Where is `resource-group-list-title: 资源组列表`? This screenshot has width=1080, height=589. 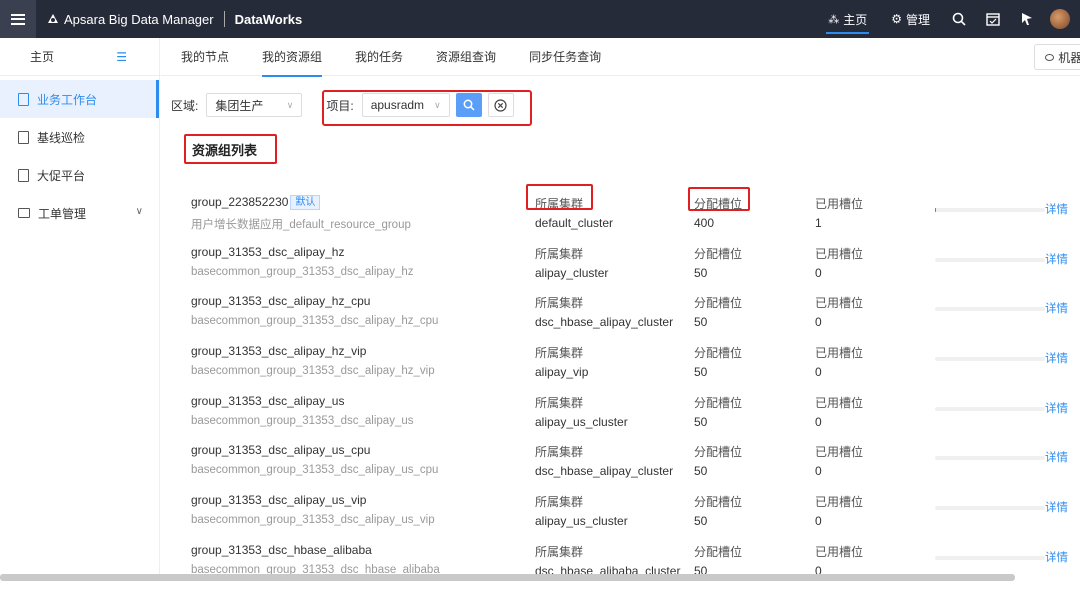
resource-group-list-title: 资源组列表 is located at coordinates (224, 149).